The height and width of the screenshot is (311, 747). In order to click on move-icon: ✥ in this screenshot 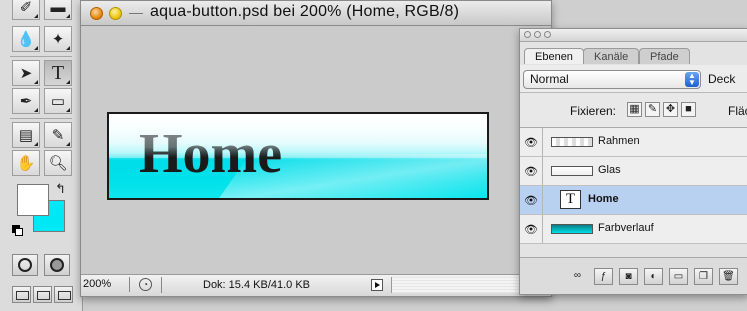, I will do `click(670, 109)`.